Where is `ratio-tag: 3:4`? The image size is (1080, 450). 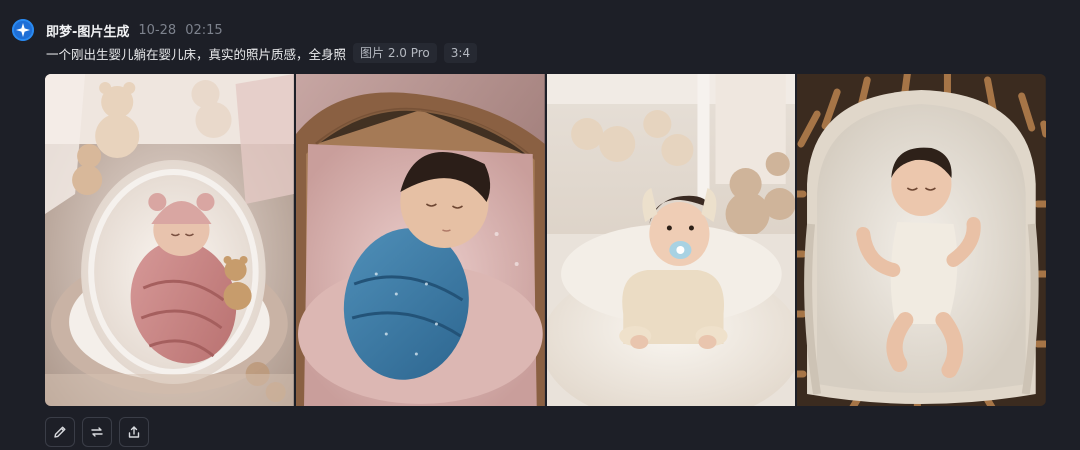
ratio-tag: 3:4 is located at coordinates (460, 53).